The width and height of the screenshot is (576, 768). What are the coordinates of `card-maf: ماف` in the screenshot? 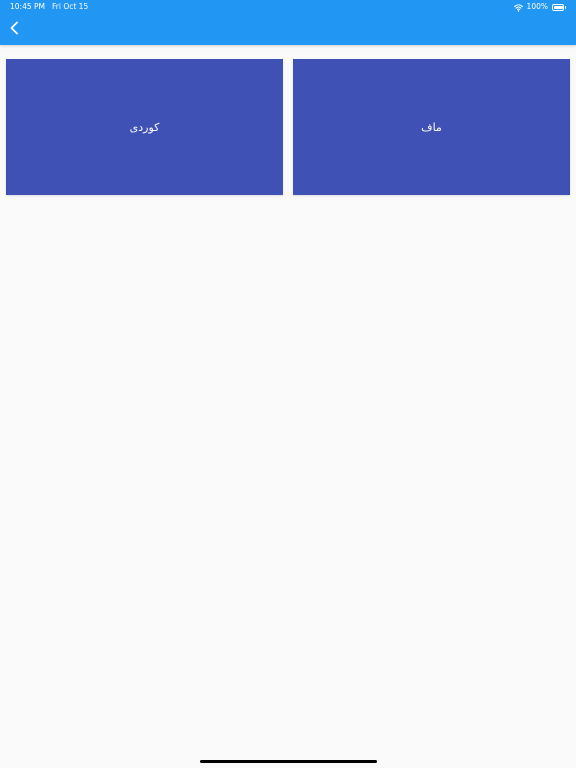 It's located at (431, 127).